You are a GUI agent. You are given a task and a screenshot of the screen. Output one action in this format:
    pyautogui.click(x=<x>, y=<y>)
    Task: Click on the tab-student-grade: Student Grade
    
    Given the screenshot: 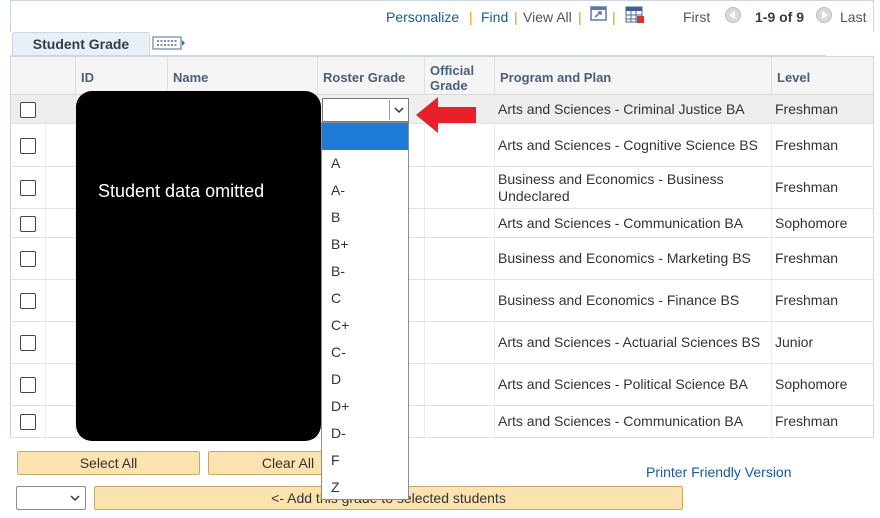 What is the action you would take?
    pyautogui.click(x=81, y=44)
    